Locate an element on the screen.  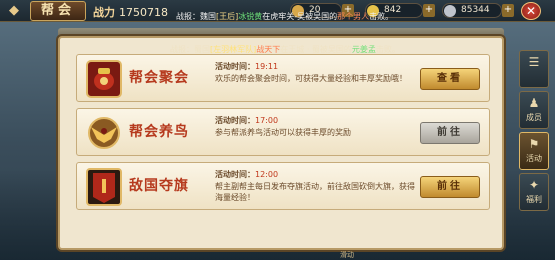
silver-resource: 85344 + is located at coordinates (478, 10).